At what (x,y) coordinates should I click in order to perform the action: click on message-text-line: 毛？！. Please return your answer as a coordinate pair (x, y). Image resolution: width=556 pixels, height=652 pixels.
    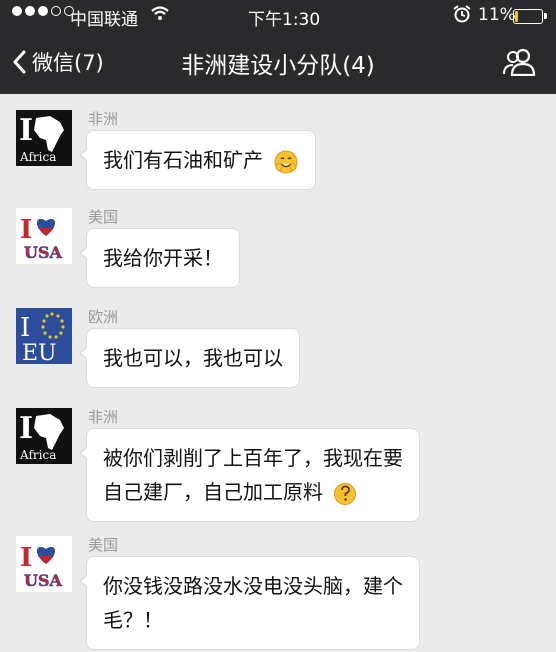
    Looking at the image, I should click on (133, 620).